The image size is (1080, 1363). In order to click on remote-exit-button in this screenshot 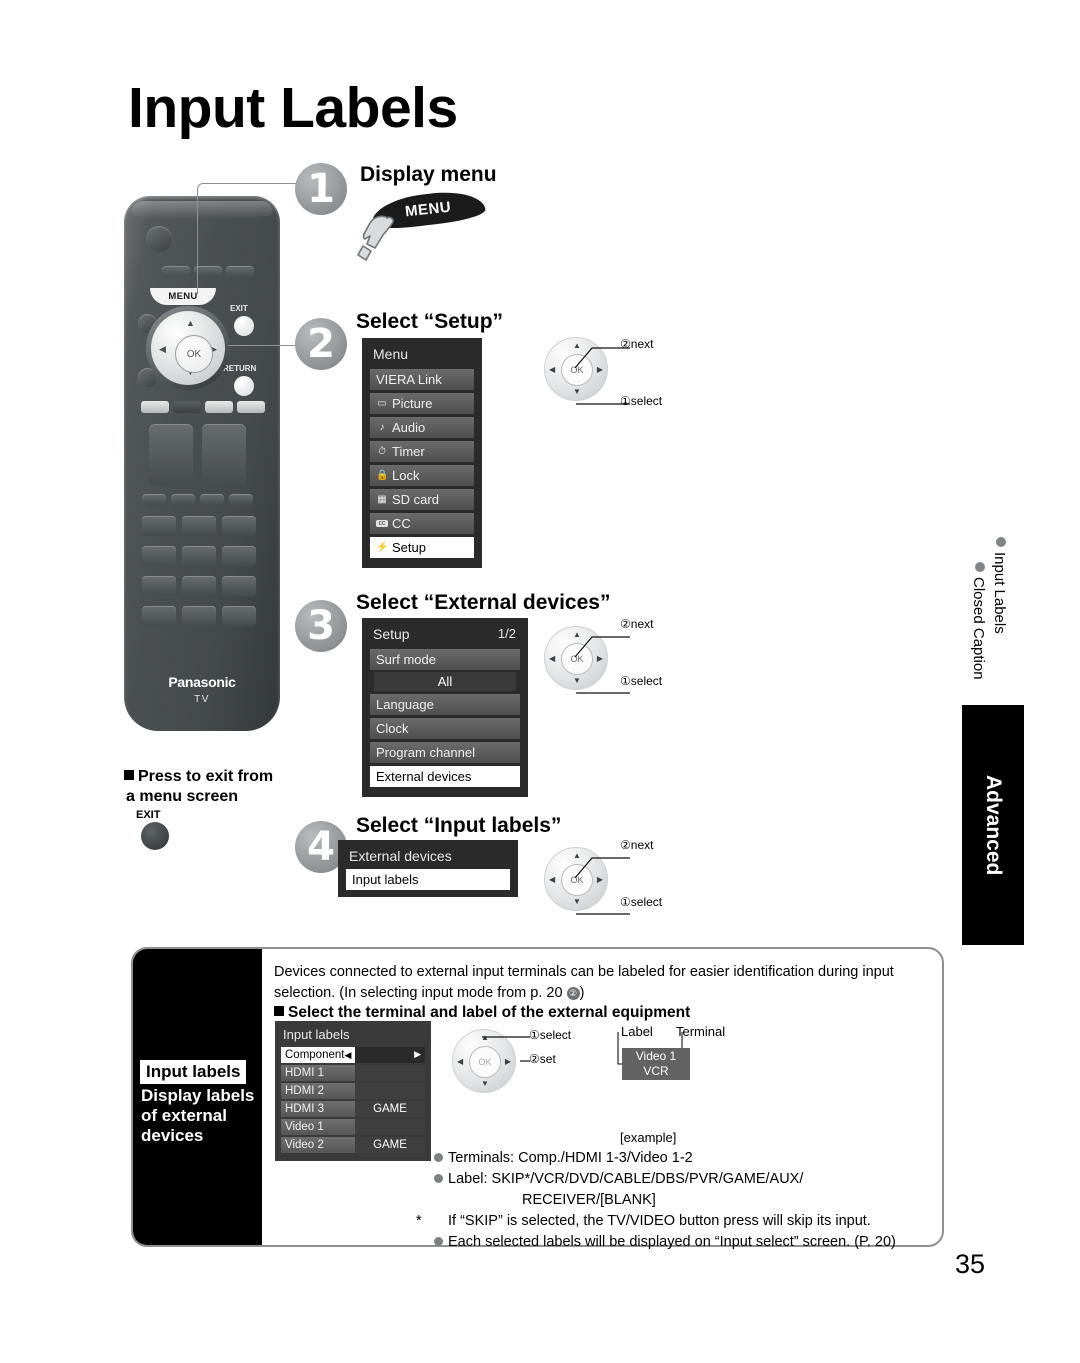, I will do `click(244, 326)`.